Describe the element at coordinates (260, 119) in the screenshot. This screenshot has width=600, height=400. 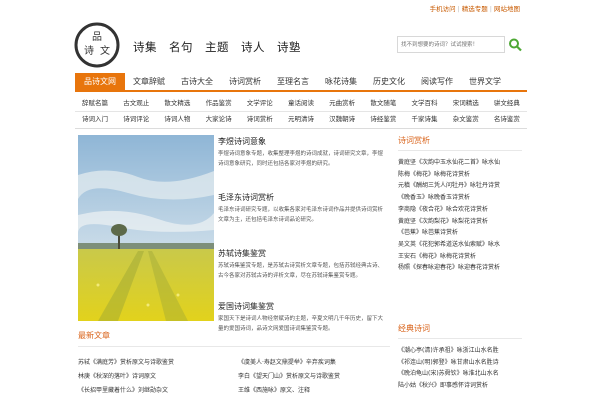
I see `category-link: 诗词赏析` at that location.